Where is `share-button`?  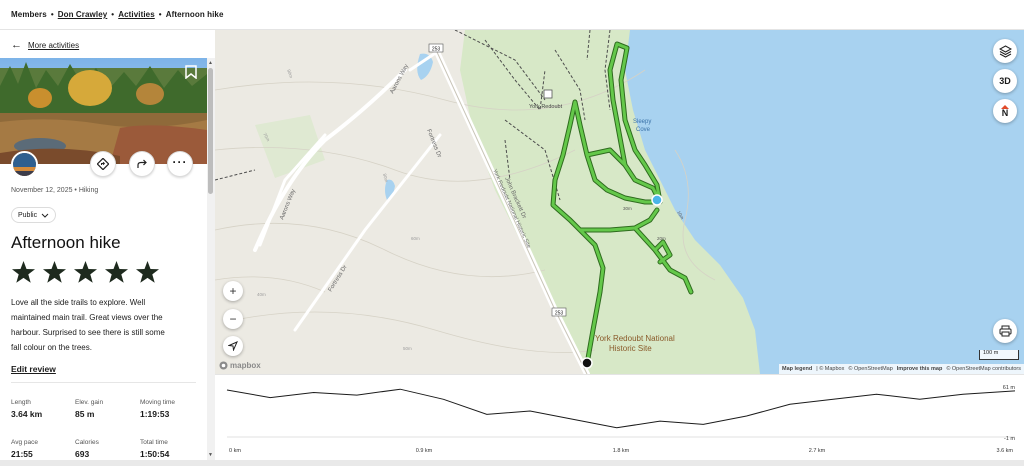
share-button is located at coordinates (142, 164).